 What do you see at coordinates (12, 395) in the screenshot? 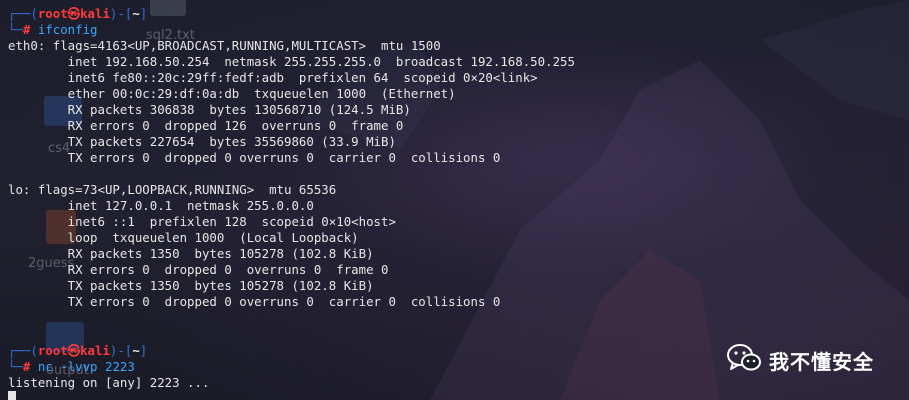
I see `terminal-cursor` at bounding box center [12, 395].